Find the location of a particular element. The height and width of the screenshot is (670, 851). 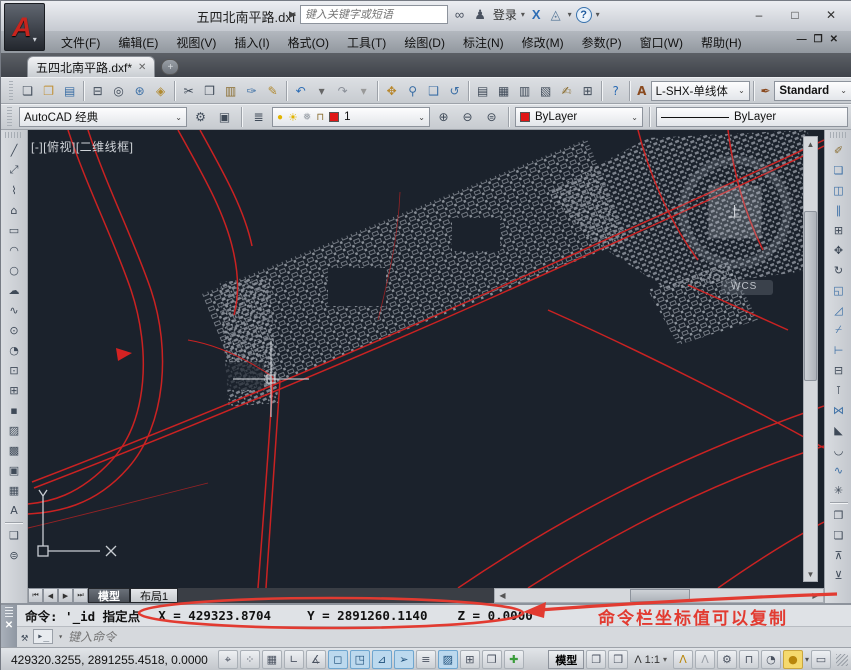

tab-nav-next-button: ▶ is located at coordinates (65, 595).